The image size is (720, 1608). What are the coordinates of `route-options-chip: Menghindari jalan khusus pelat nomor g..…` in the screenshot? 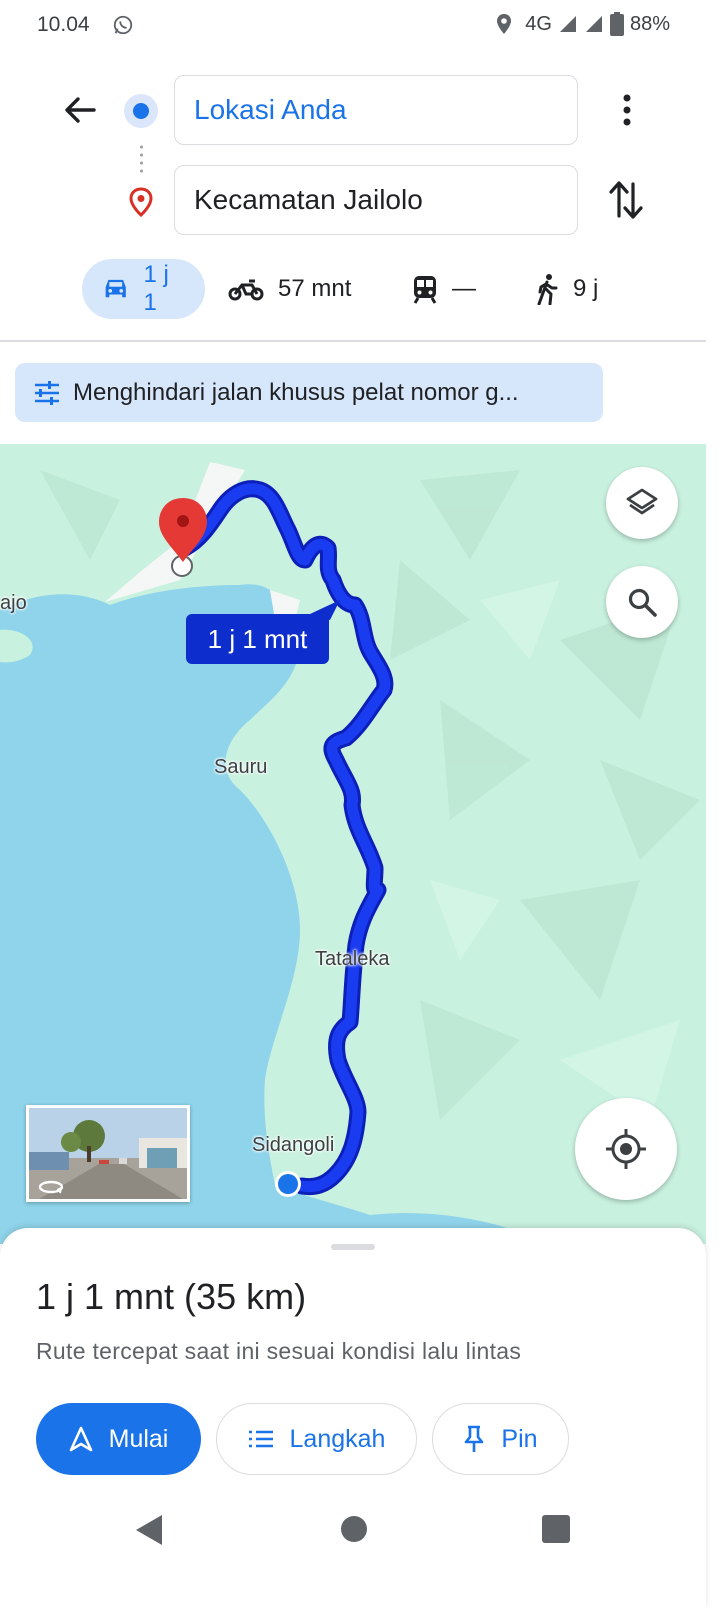 It's located at (309, 392).